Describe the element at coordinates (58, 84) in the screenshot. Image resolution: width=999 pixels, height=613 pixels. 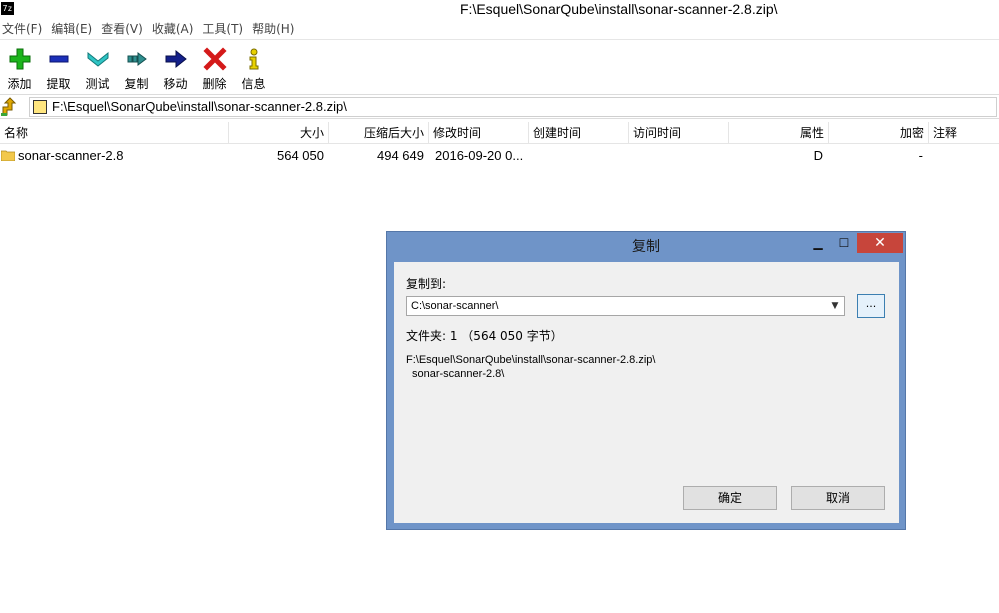
I see `extract-label: 提取` at that location.